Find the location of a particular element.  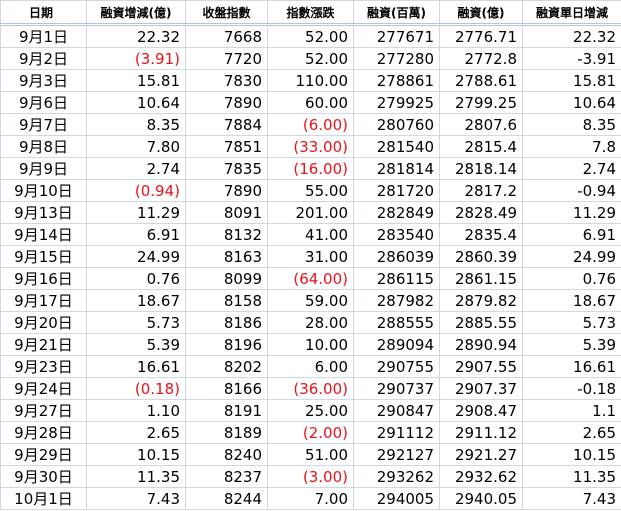

cell-date: 9月2日 is located at coordinates (43, 58).